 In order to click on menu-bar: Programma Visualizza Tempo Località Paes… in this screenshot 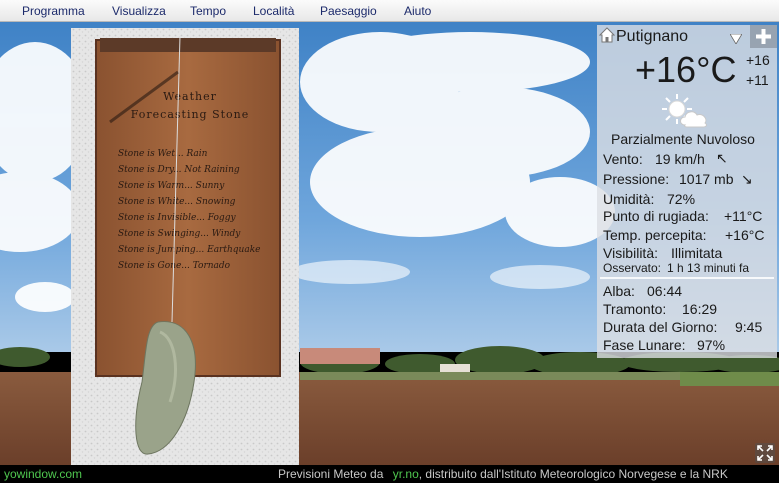, I will do `click(389, 11)`.